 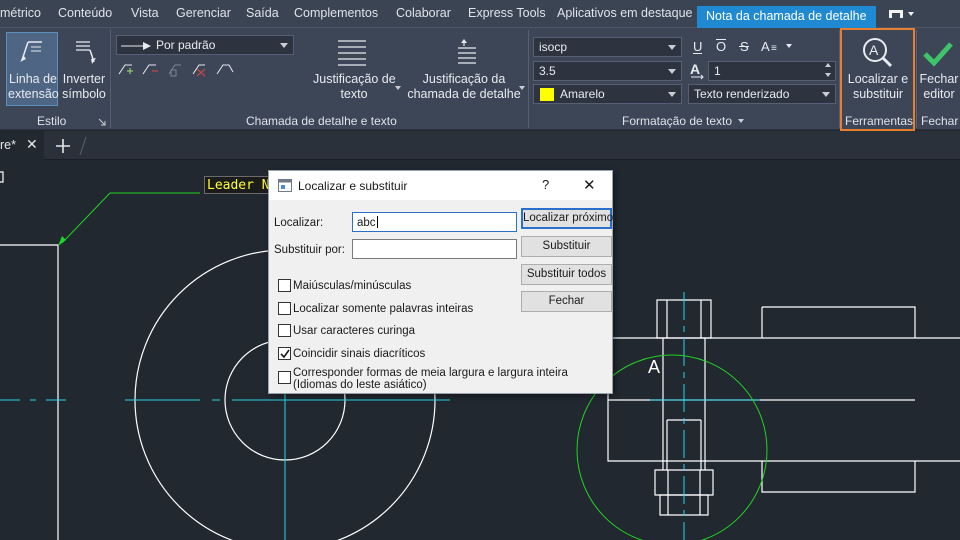 What do you see at coordinates (940, 121) in the screenshot?
I see `panel-title-fechar: Fechar` at bounding box center [940, 121].